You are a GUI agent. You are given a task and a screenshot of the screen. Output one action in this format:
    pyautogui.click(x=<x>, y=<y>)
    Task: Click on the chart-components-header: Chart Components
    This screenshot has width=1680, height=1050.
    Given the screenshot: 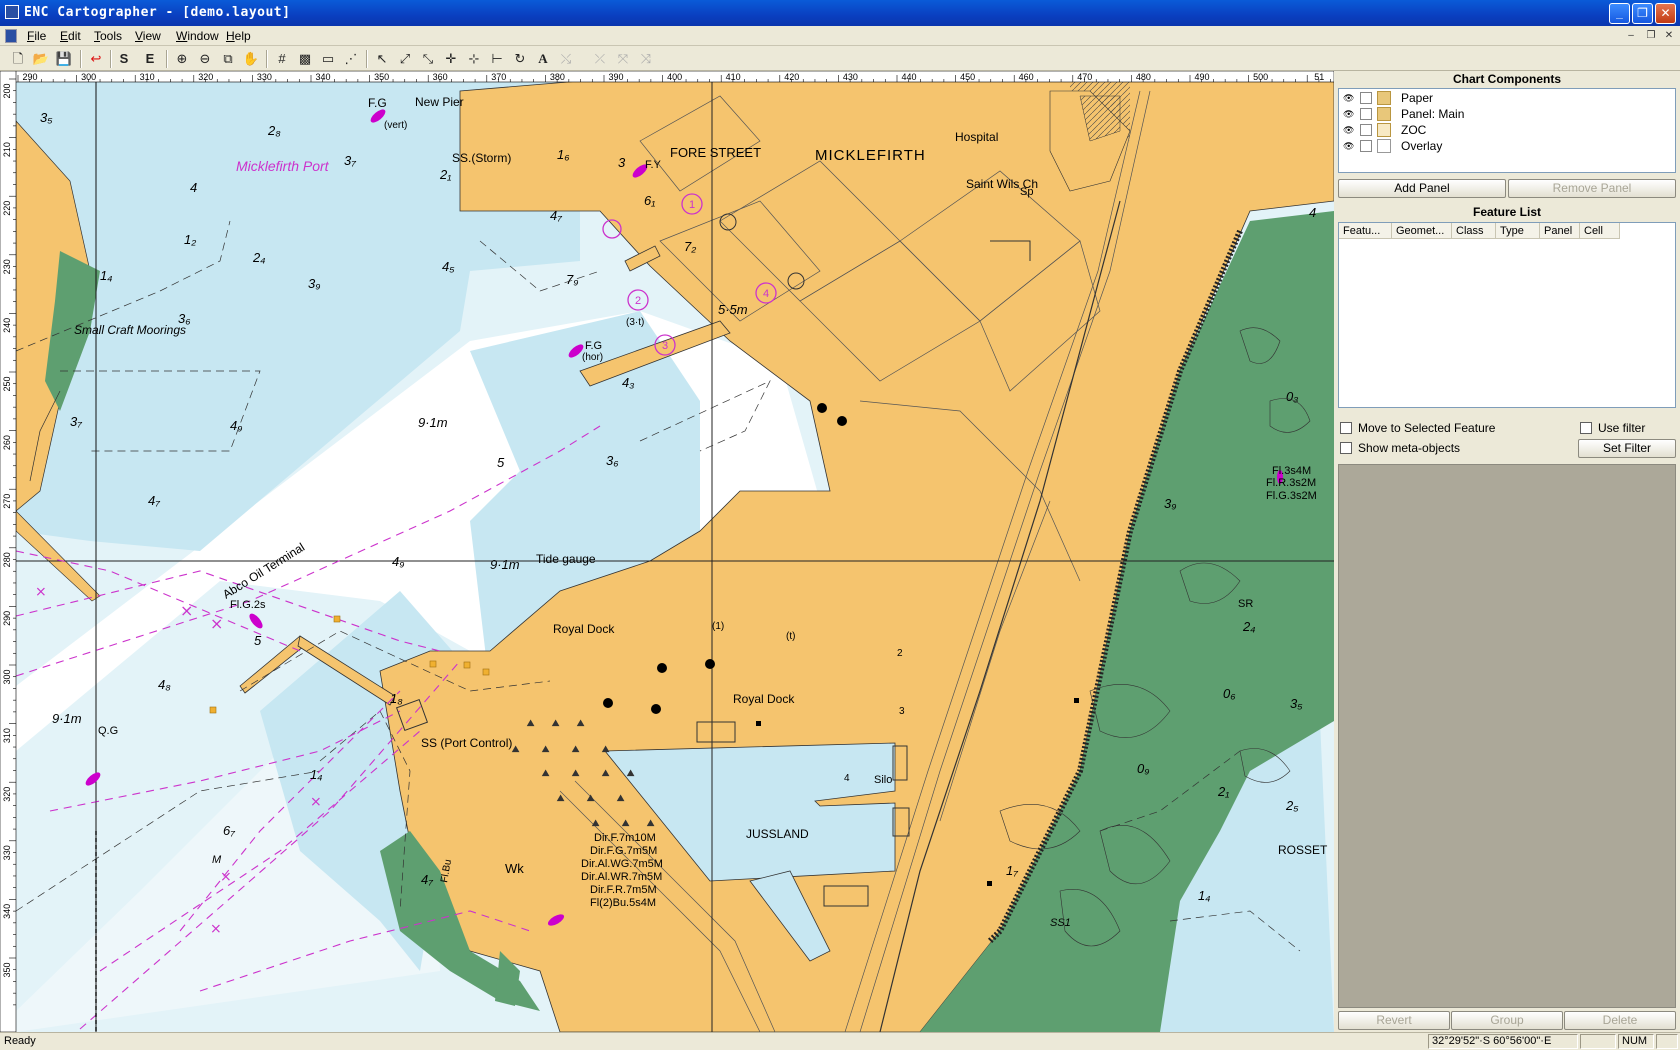 What is the action you would take?
    pyautogui.click(x=1507, y=79)
    